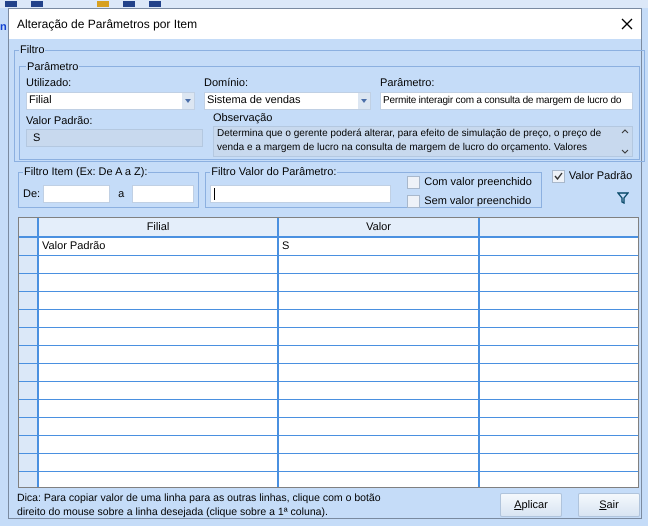 This screenshot has width=648, height=526. Describe the element at coordinates (600, 176) in the screenshot. I see `checkbox-label: Valor Padrão` at that location.